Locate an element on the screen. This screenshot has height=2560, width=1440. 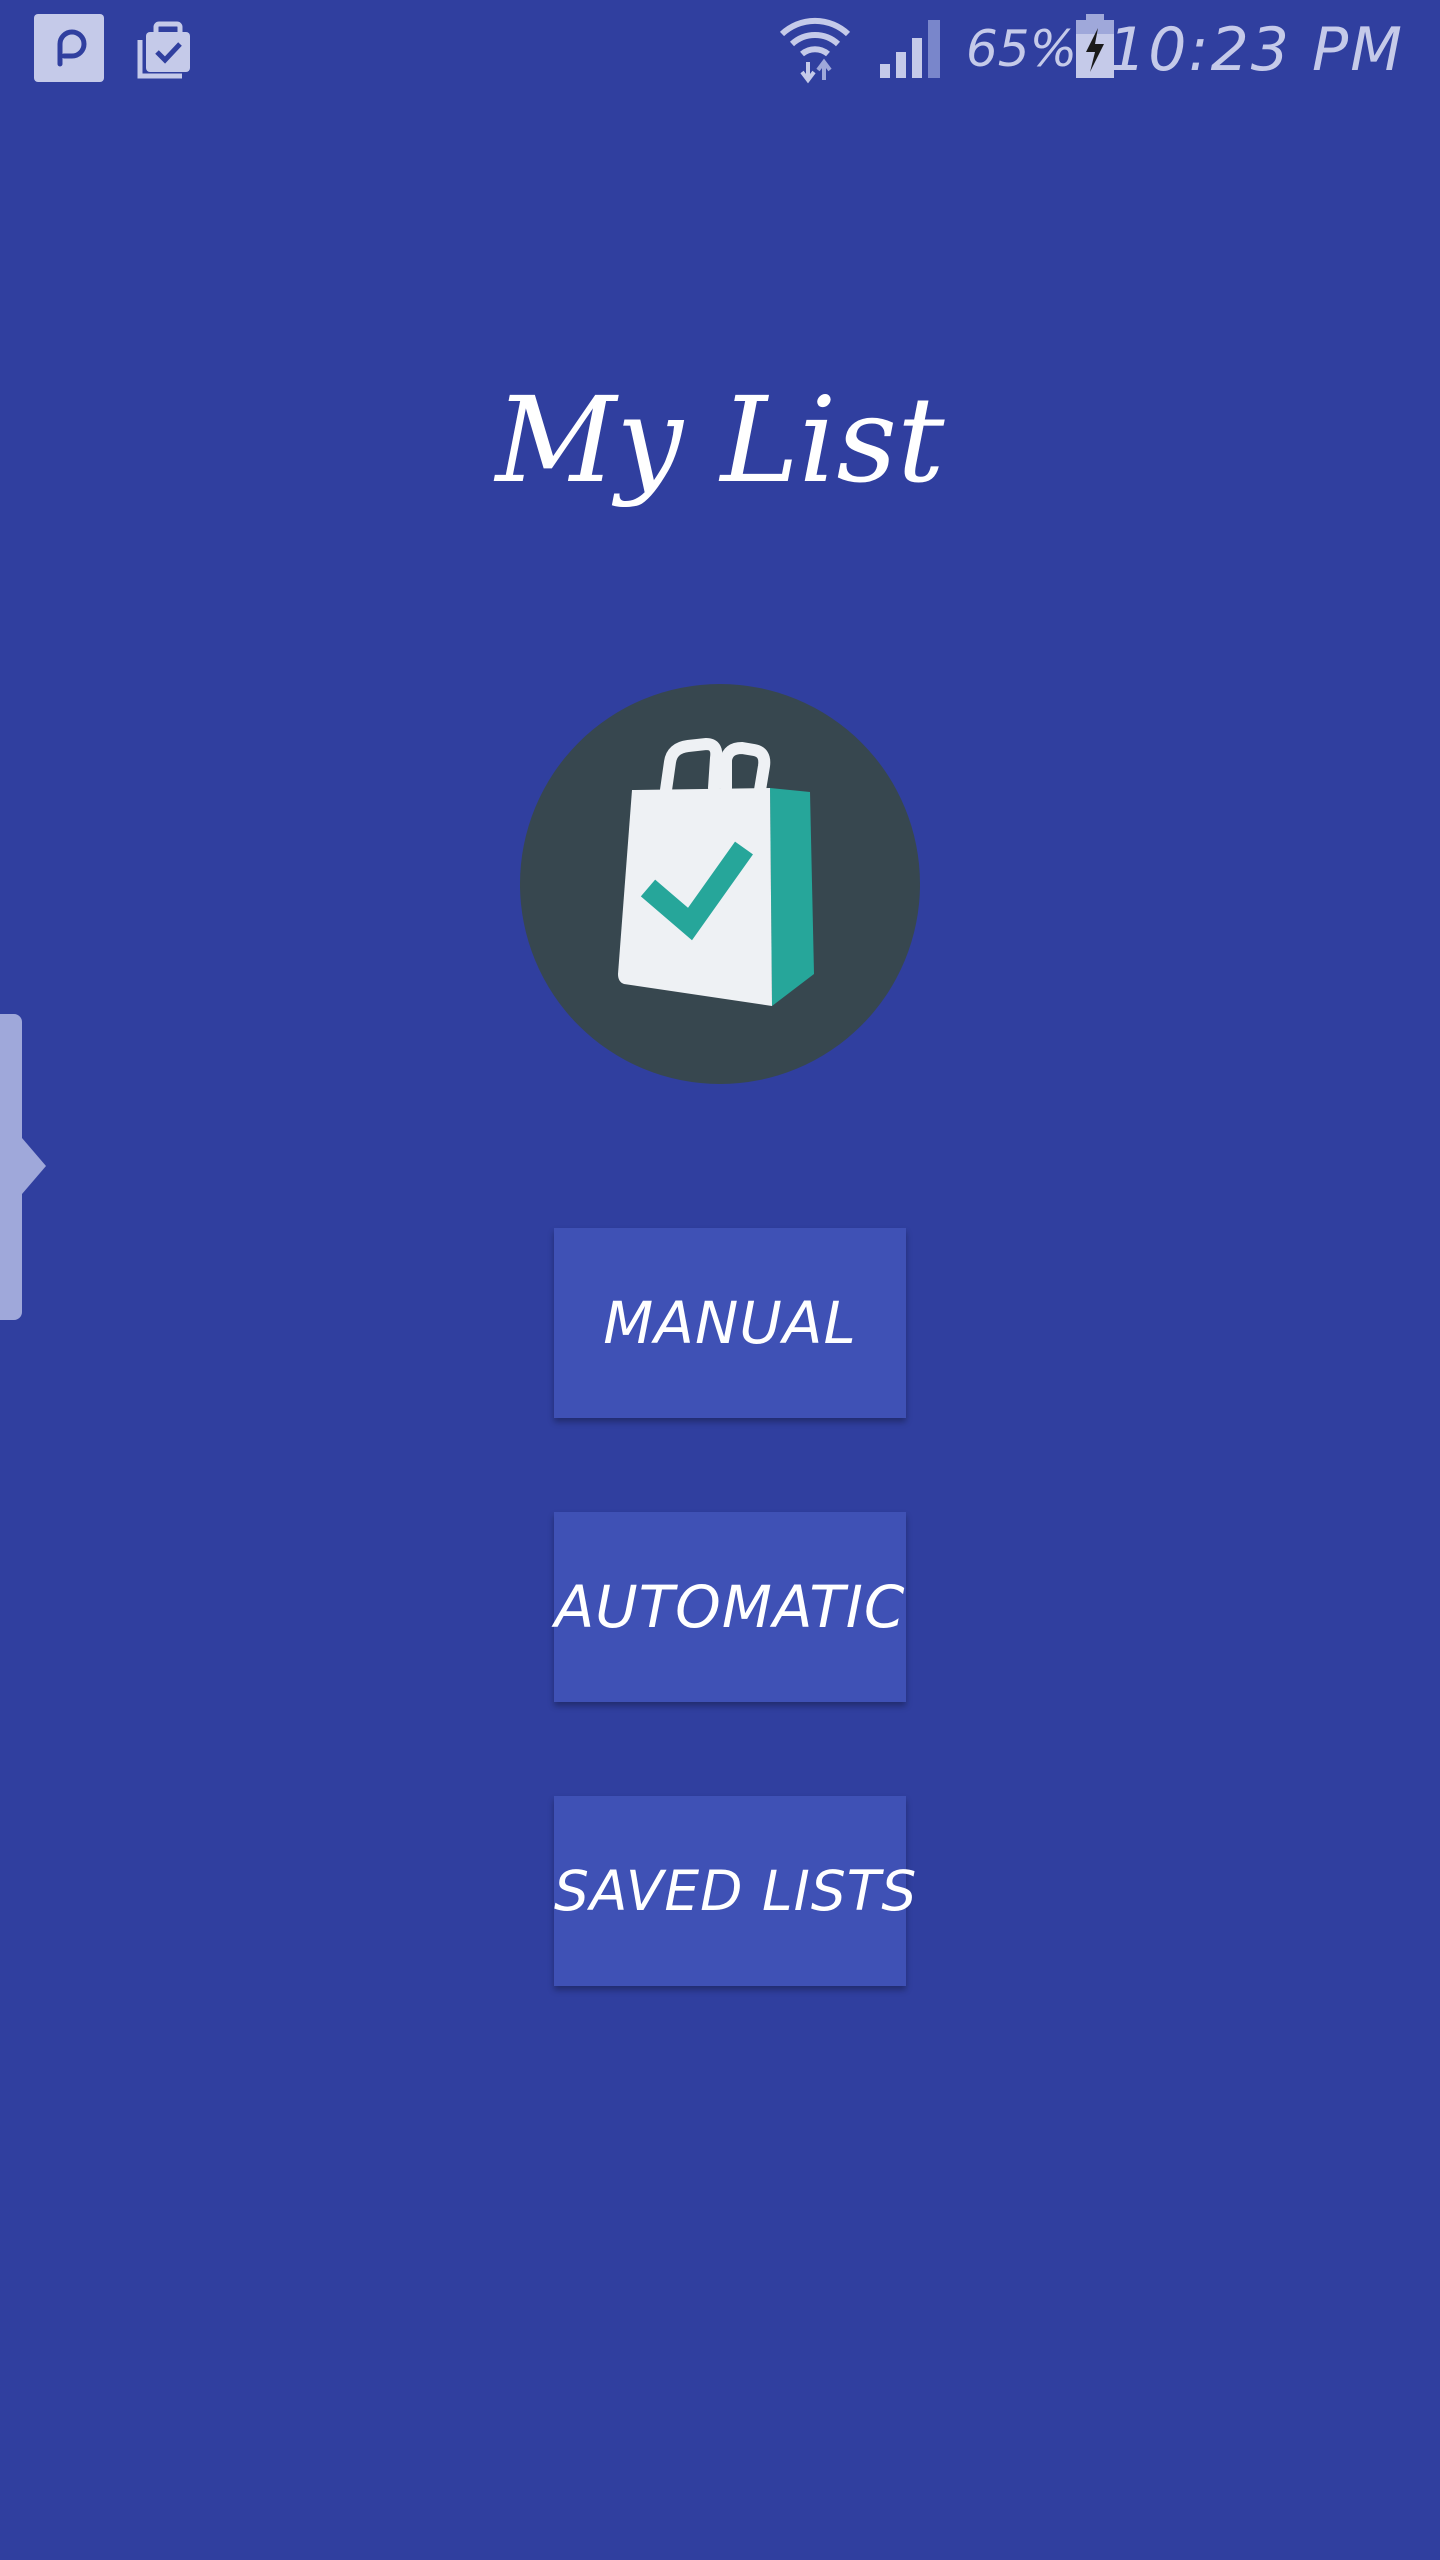
saved-lists-button: SAVED LISTS is located at coordinates (735, 1891).